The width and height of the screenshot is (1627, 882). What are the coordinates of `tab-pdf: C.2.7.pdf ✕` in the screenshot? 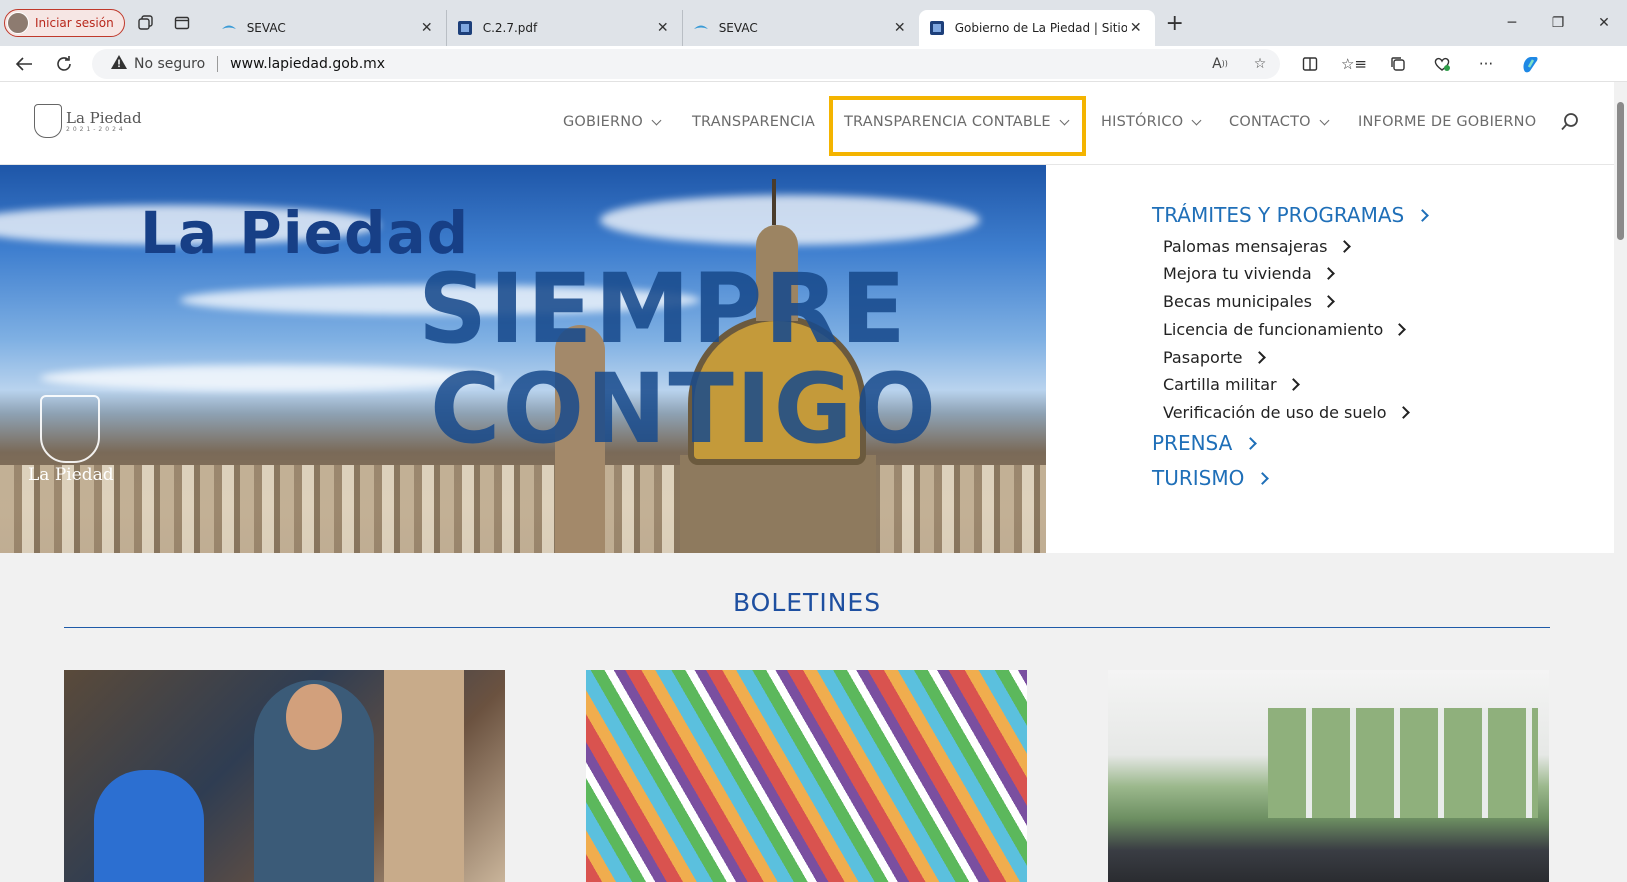 It's located at (565, 28).